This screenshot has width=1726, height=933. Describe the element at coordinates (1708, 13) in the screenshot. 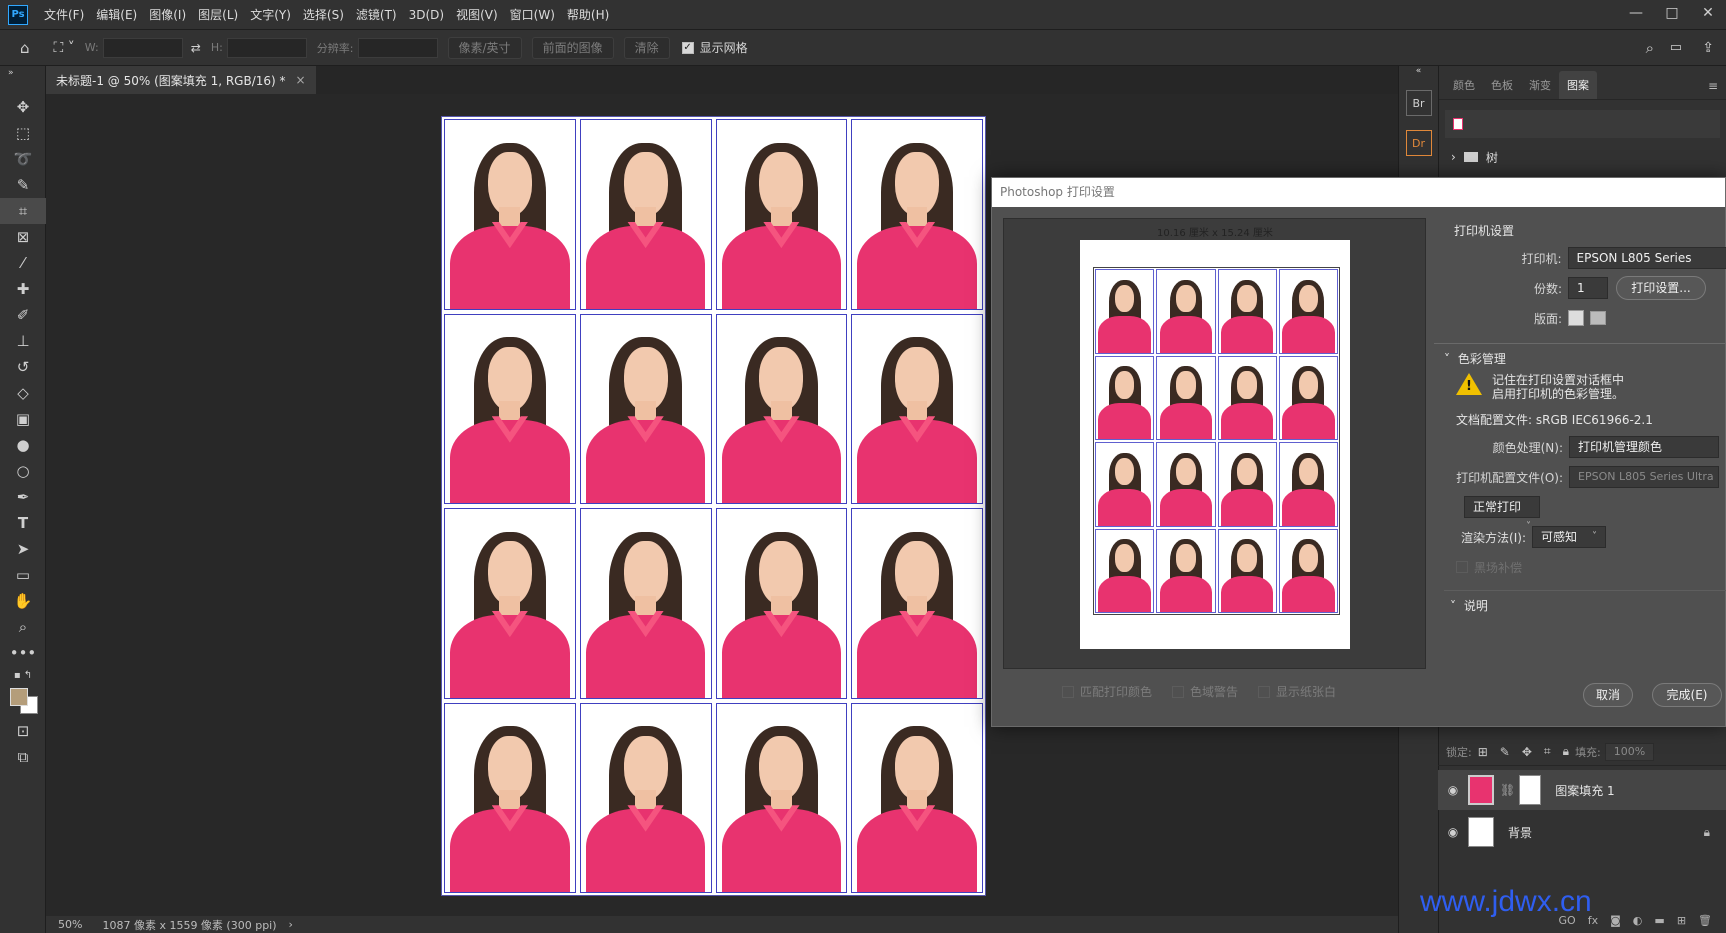

I see `close-button: ✕` at that location.